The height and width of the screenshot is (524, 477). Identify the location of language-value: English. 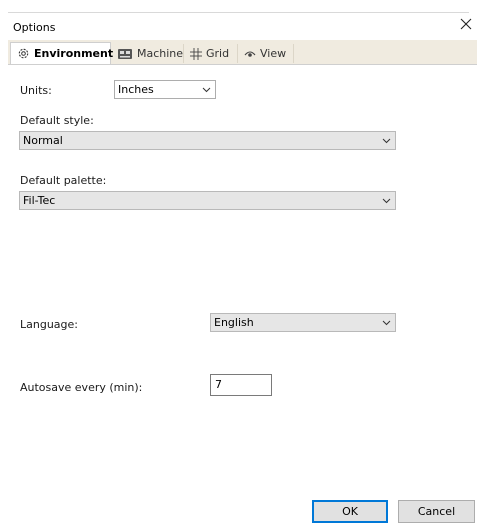
(234, 322).